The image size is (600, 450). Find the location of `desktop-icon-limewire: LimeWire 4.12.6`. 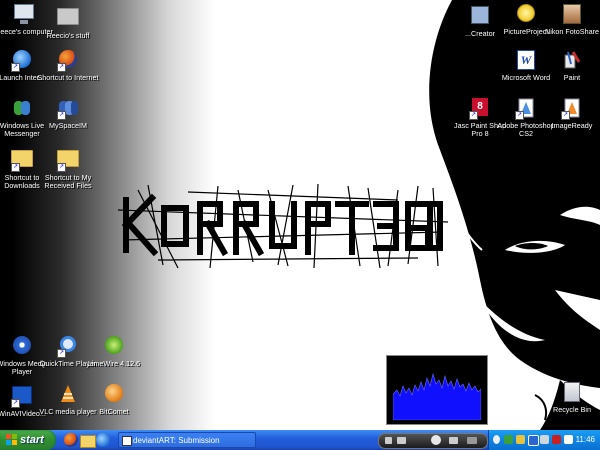

desktop-icon-limewire: LimeWire 4.12.6 is located at coordinates (114, 352).